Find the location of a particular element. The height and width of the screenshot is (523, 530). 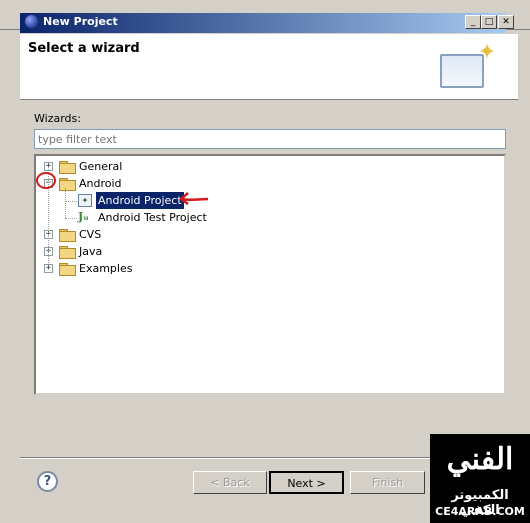

tree-item-examples: + Examples is located at coordinates (142, 268).